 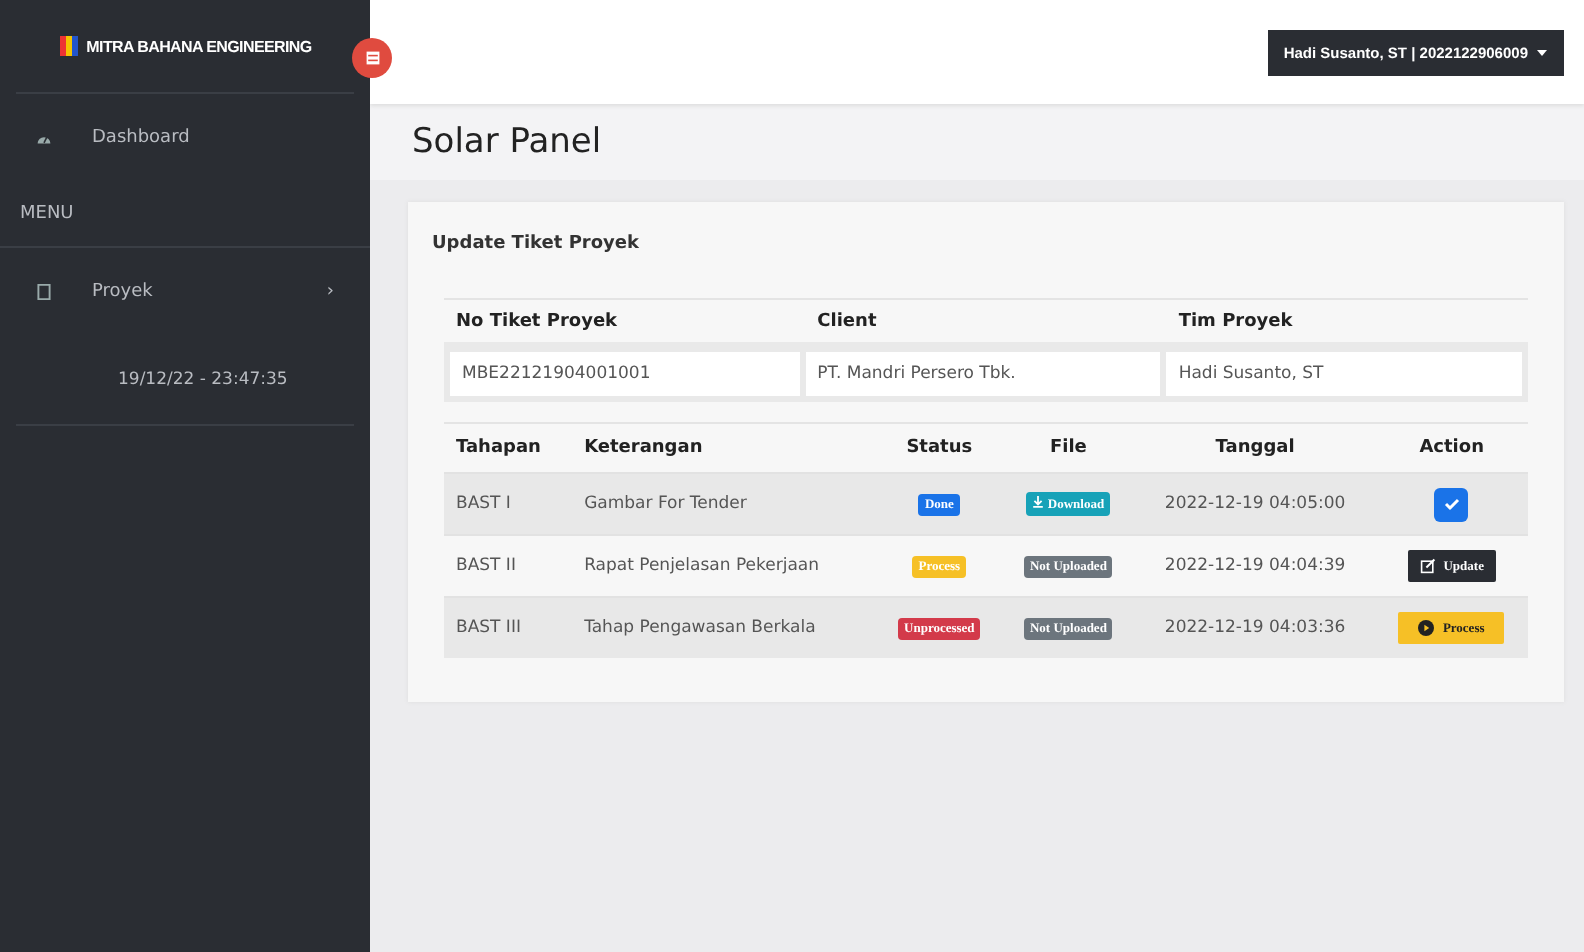 I want to click on table-cell: Gambar For Tender, so click(x=724, y=504).